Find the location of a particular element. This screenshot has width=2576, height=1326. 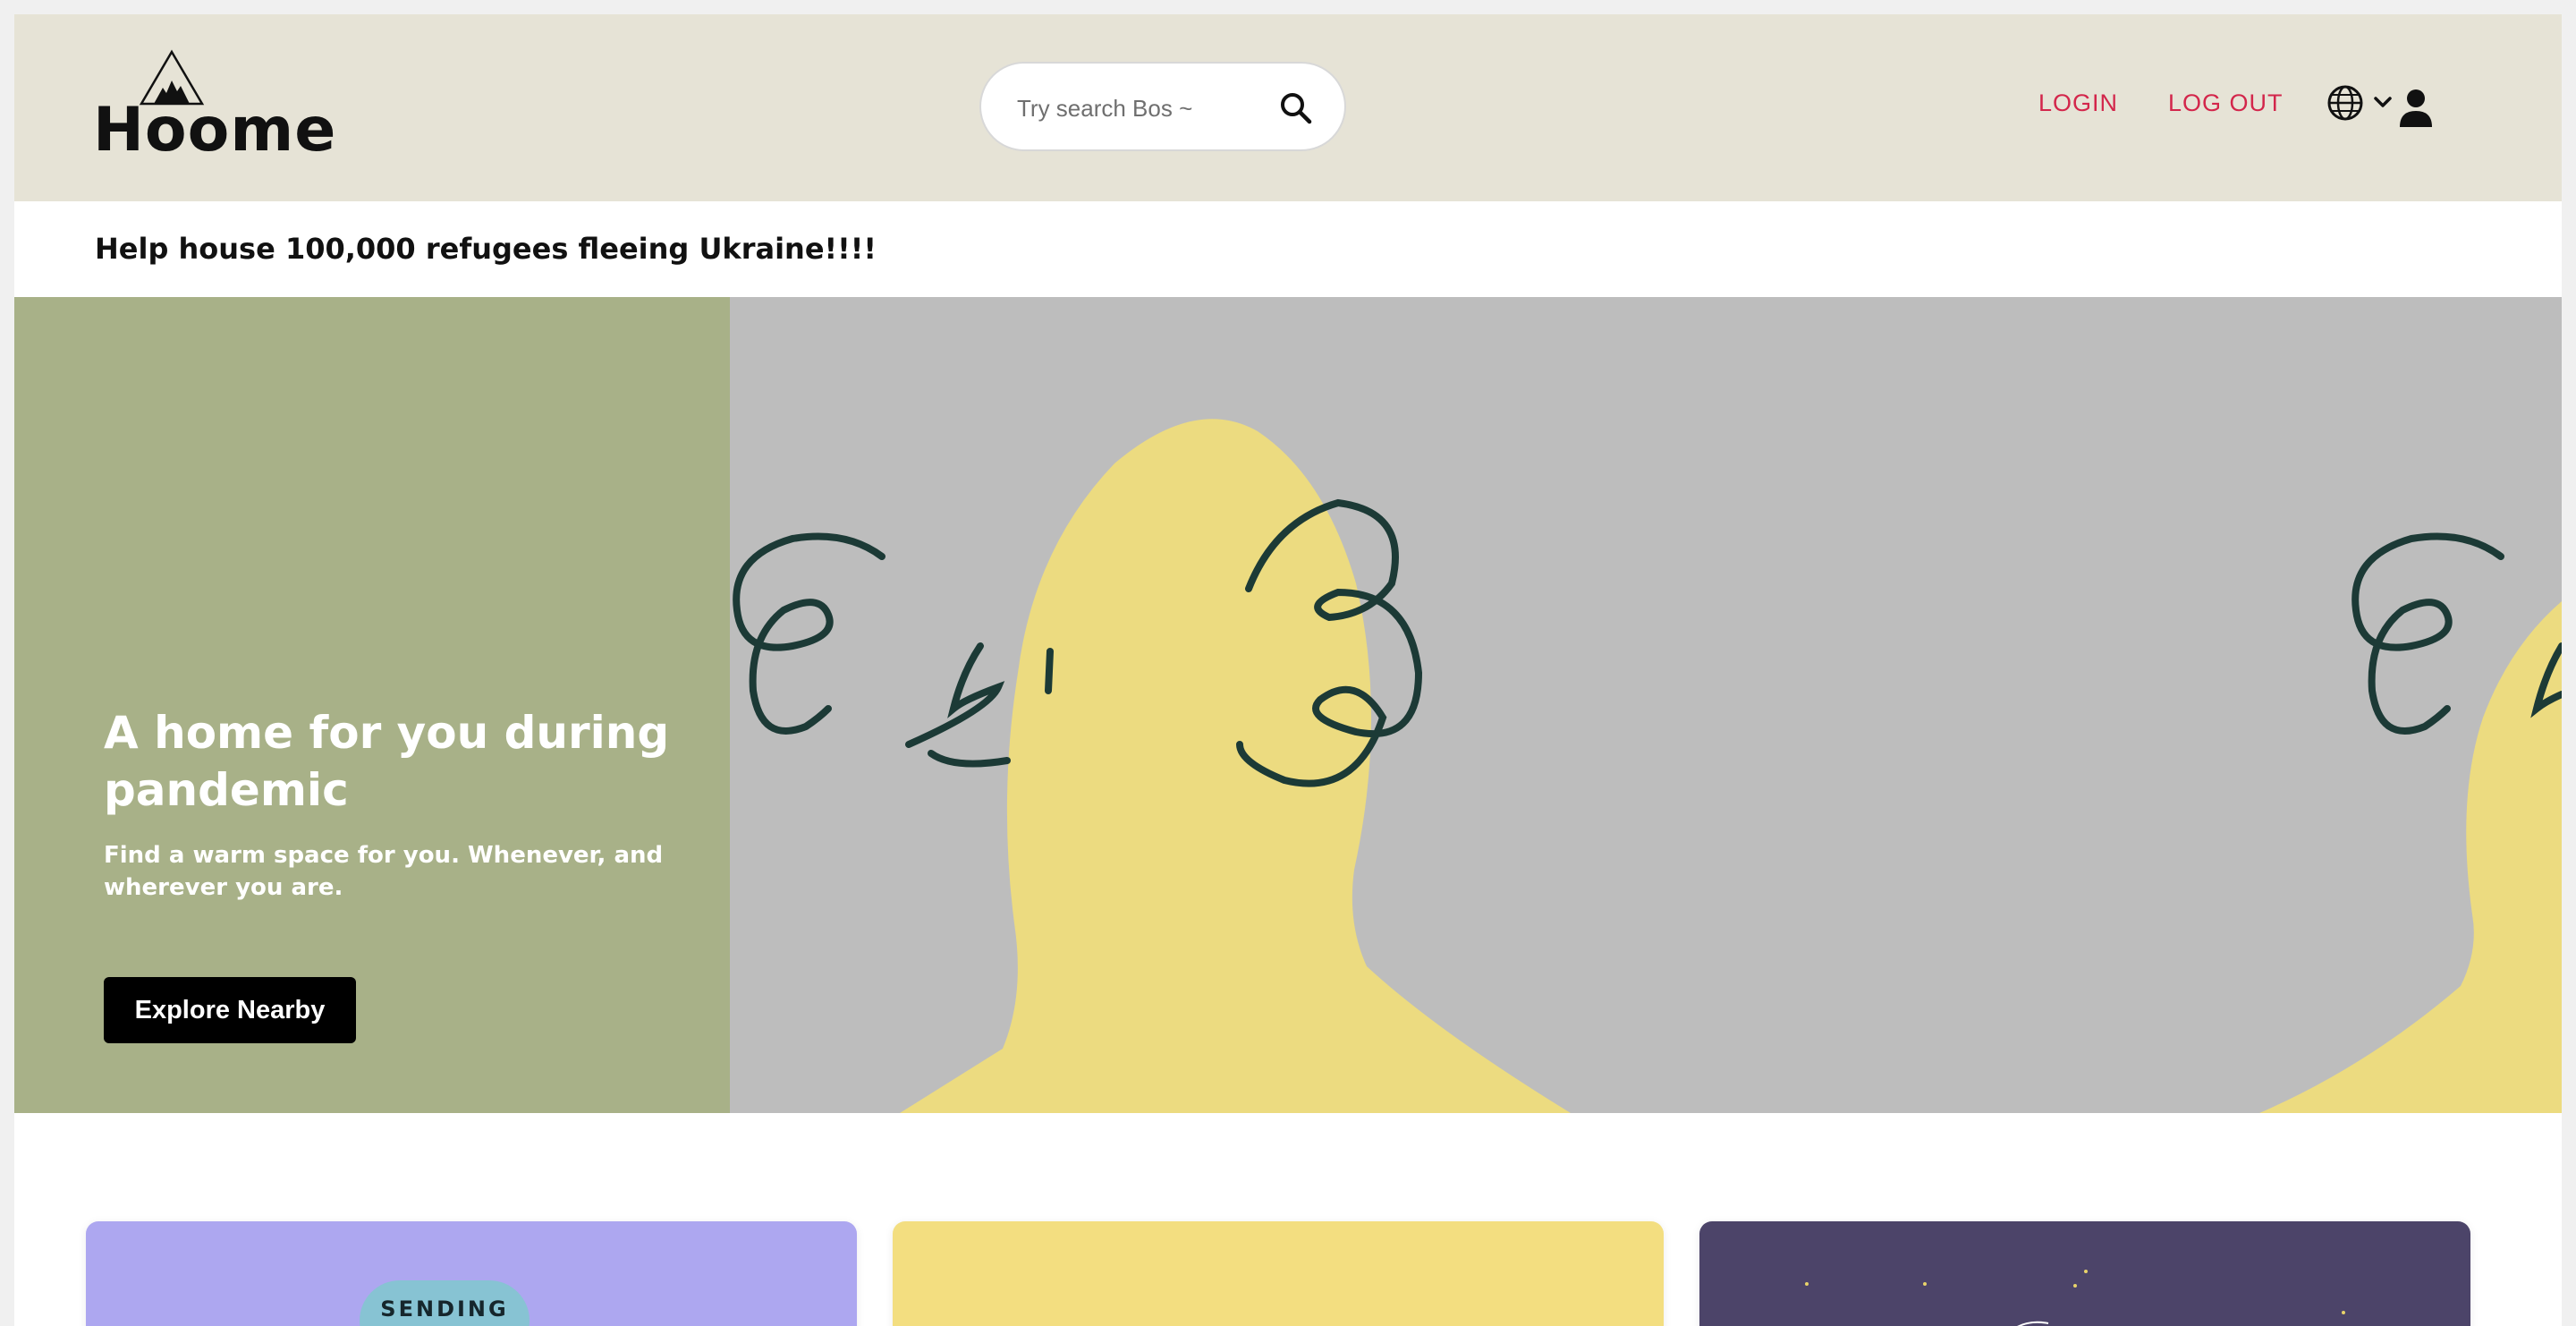

search-input is located at coordinates (1137, 108).